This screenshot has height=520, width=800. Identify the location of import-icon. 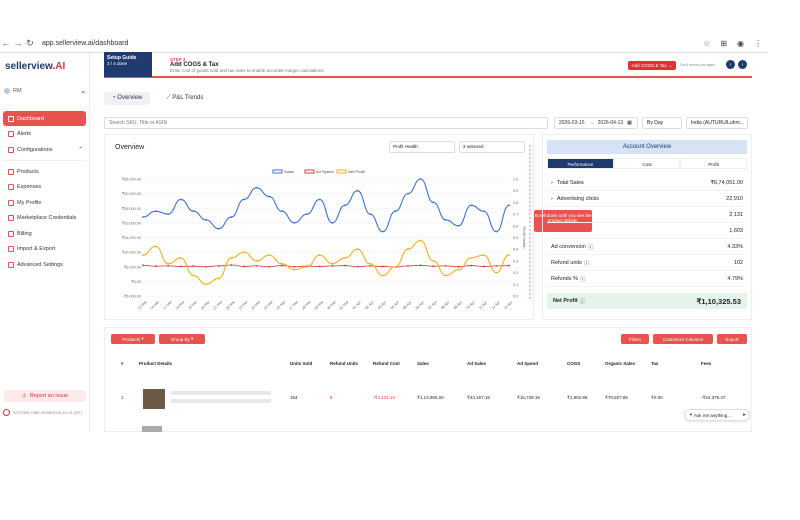
(11, 249).